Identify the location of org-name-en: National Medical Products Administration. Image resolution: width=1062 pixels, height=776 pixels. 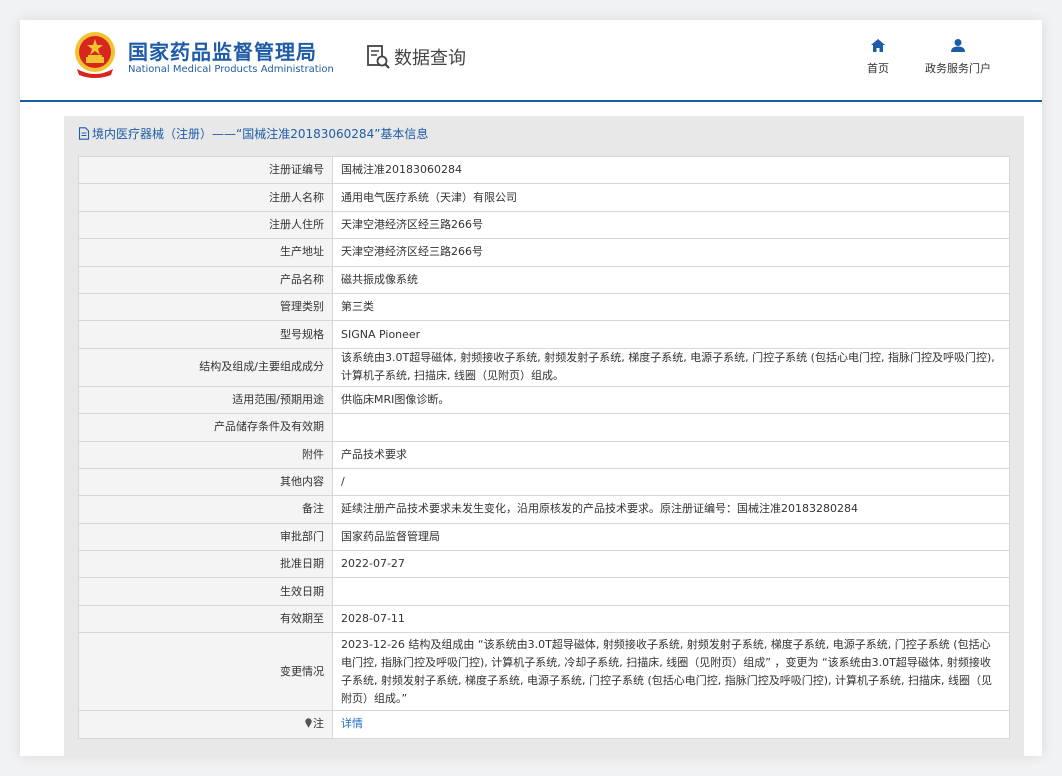
(231, 69).